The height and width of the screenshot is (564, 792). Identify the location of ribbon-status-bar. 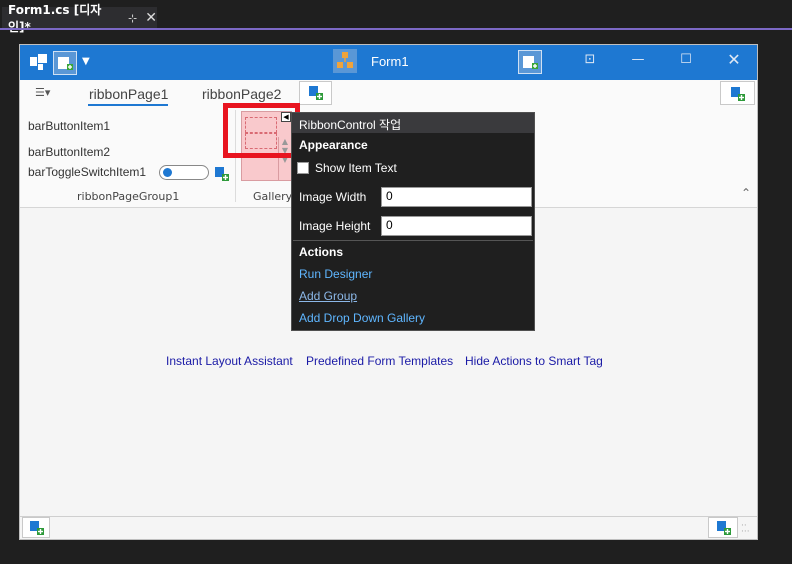
(388, 527).